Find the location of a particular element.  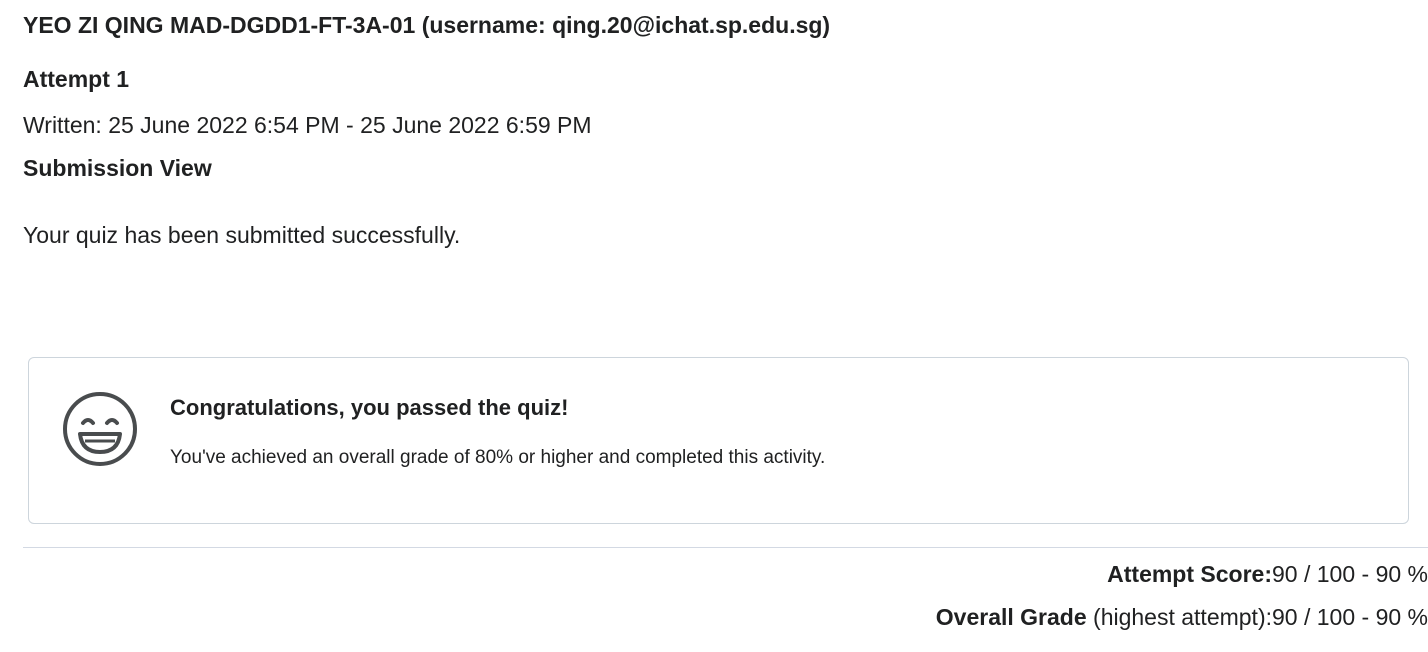

overall-grade-value: 90 / 100 - 90 % is located at coordinates (1350, 617).